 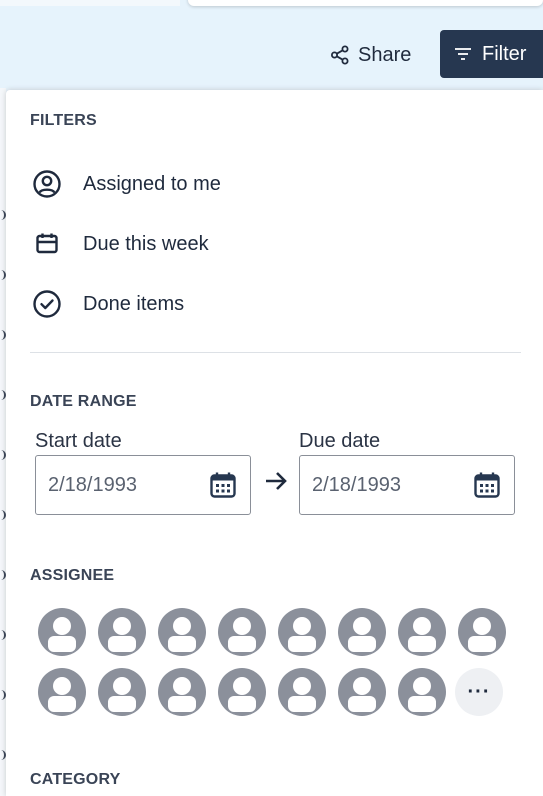 I want to click on filter-item-label: Done items, so click(x=134, y=303).